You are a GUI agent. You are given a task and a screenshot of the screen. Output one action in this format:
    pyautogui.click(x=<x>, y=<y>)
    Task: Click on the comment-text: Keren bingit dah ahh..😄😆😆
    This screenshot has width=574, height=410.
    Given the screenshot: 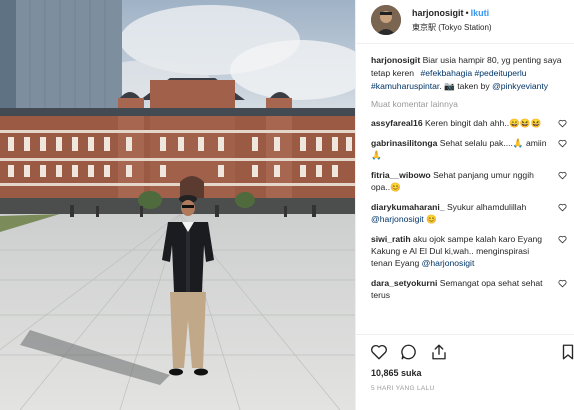 What is the action you would take?
    pyautogui.click(x=483, y=123)
    